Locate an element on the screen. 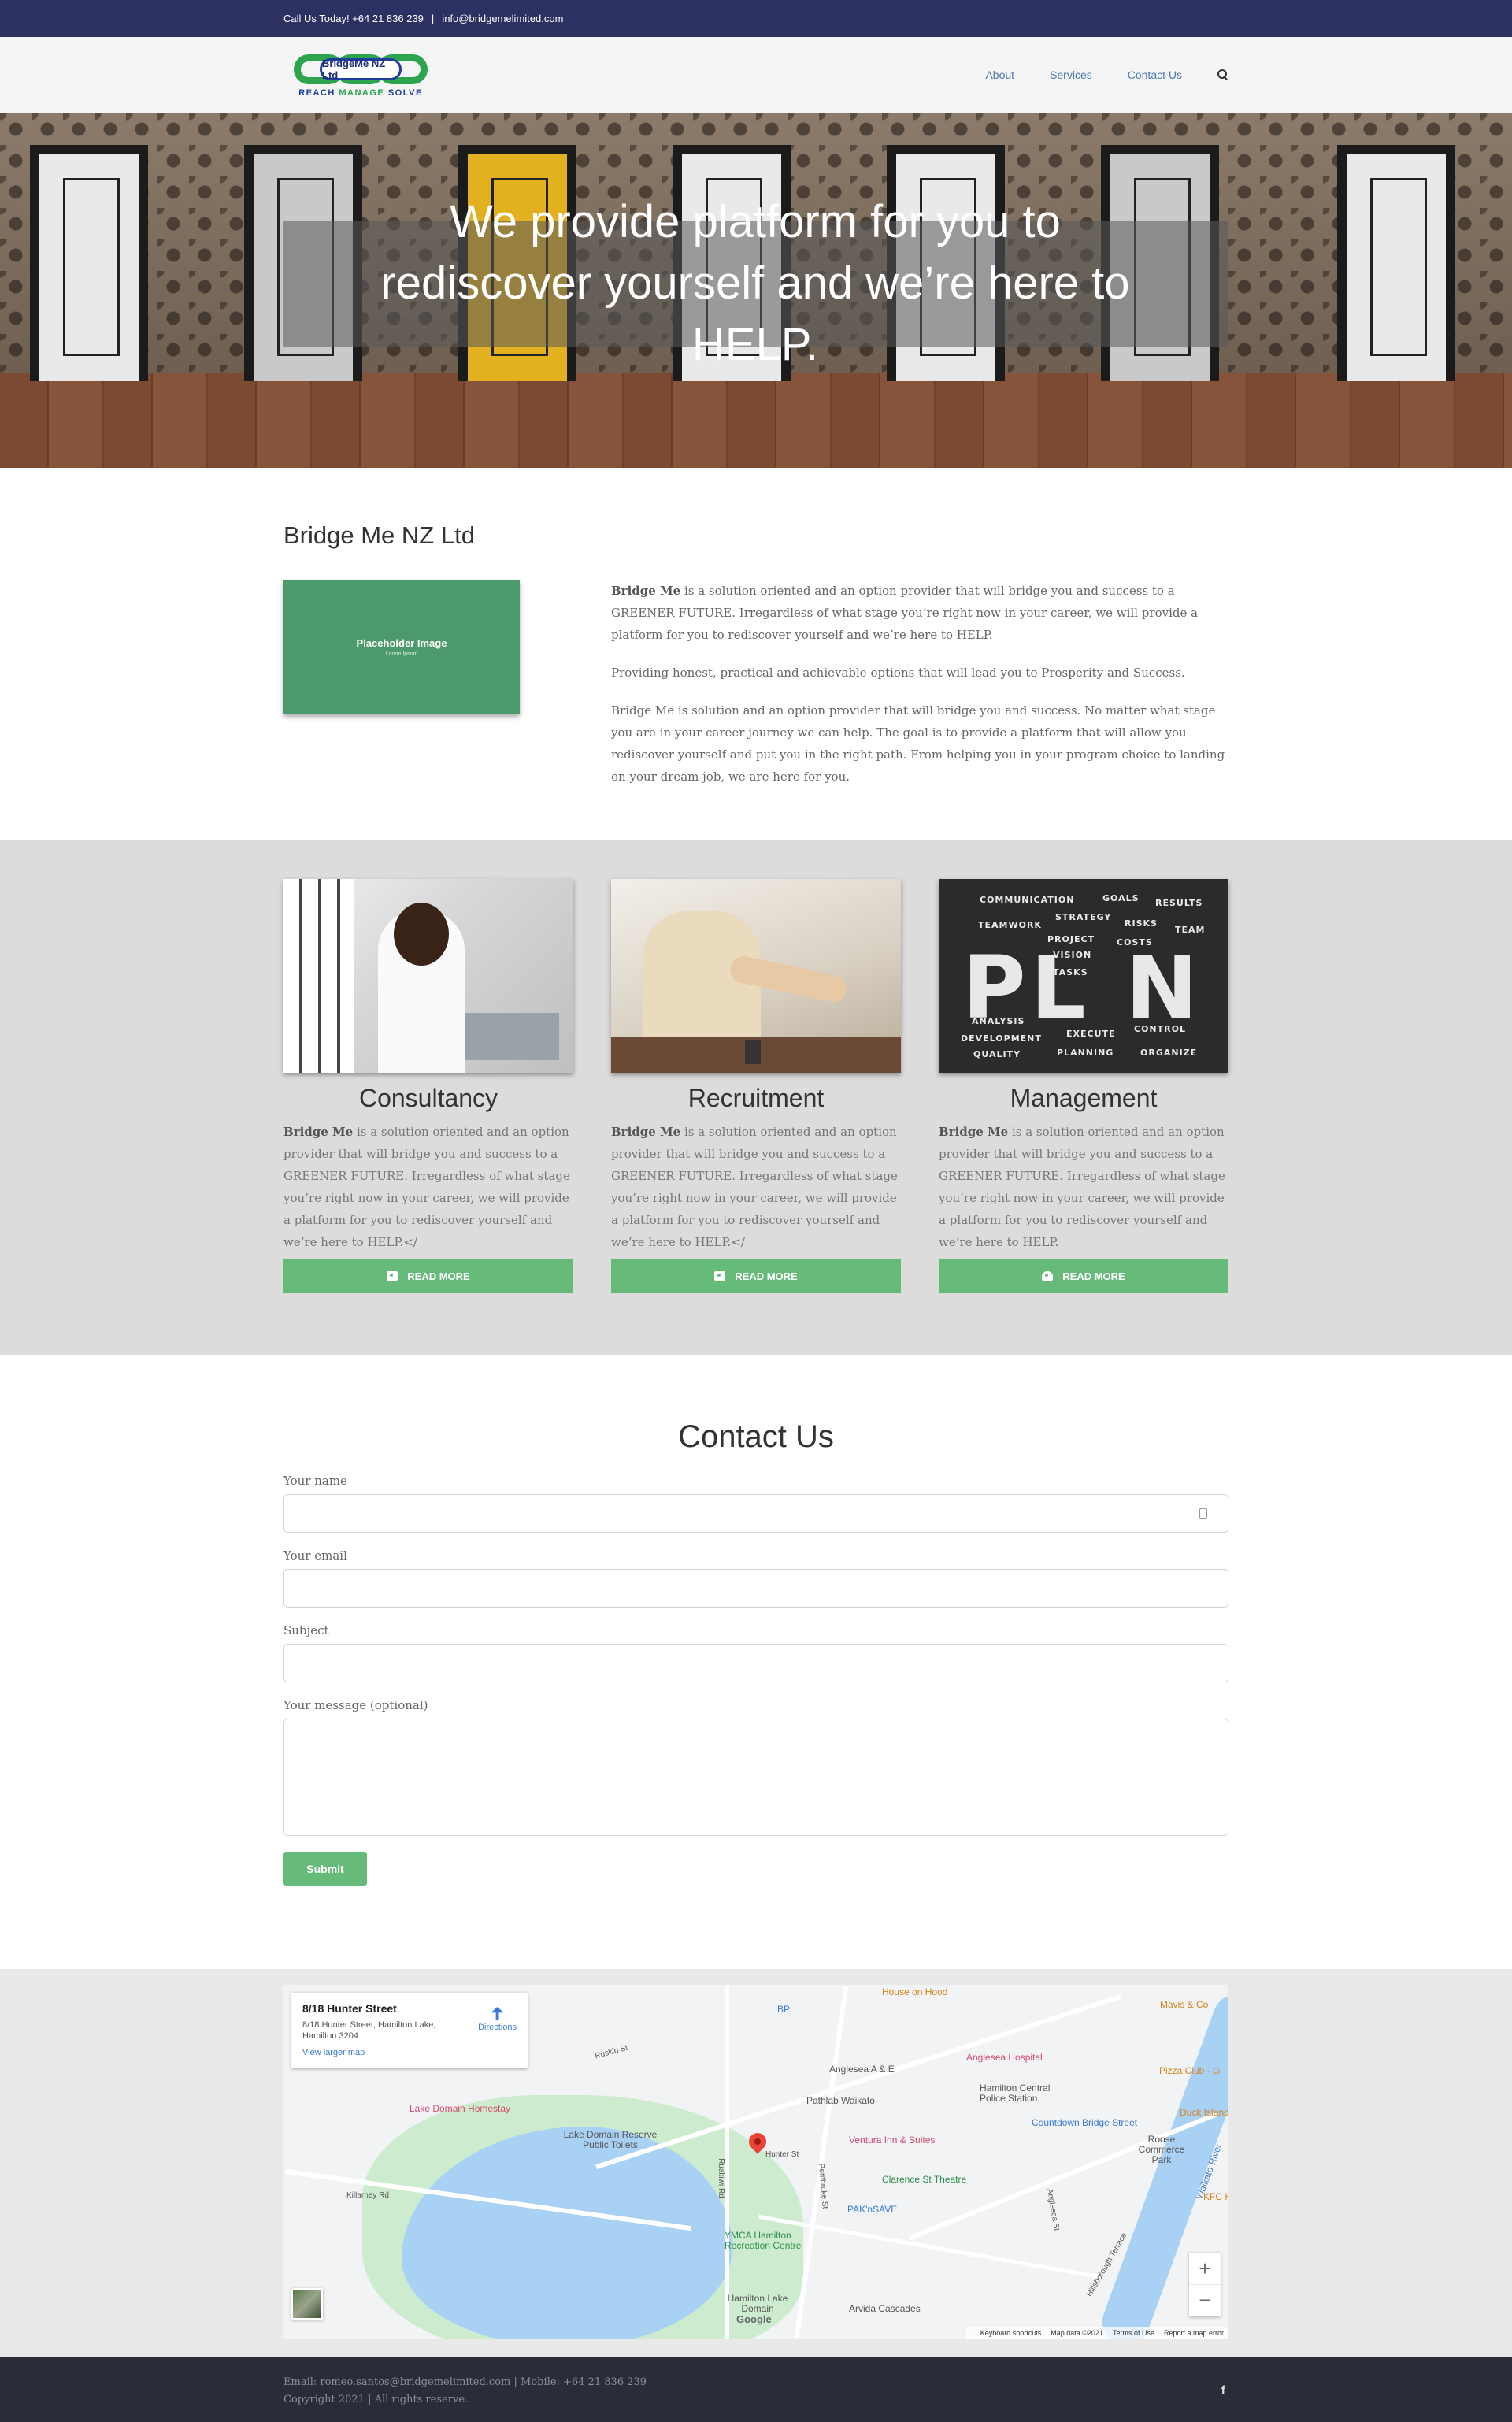 The image size is (1512, 2422). logo-chain-graphic: BridgeMe NZ Ltd is located at coordinates (361, 69).